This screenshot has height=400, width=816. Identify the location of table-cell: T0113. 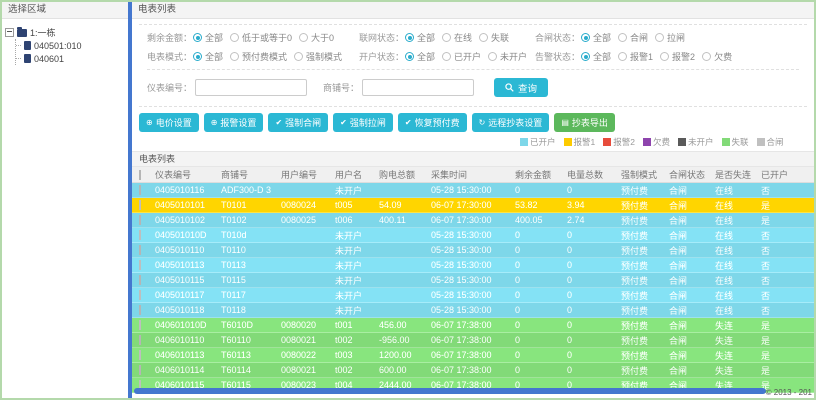
(233, 265).